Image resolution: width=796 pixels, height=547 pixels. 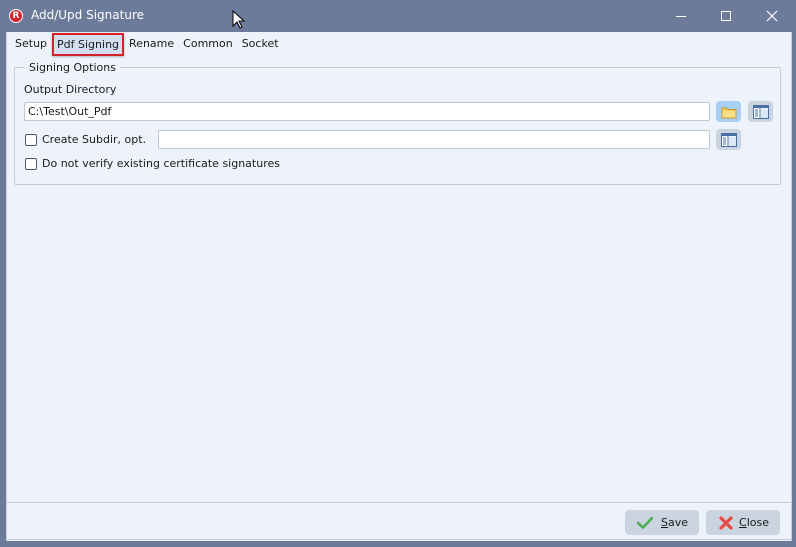 I want to click on create-subdir-macro-button, so click(x=728, y=139).